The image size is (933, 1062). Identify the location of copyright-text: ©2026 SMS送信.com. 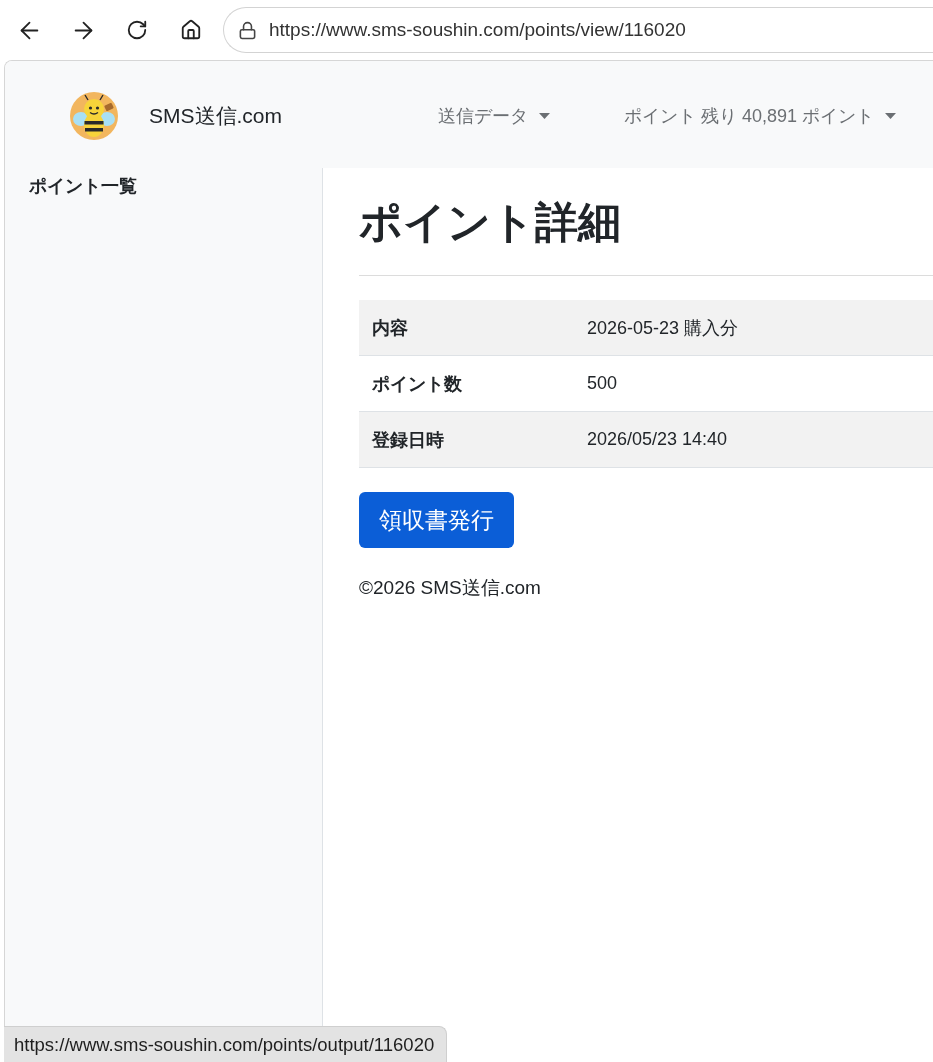
(450, 588).